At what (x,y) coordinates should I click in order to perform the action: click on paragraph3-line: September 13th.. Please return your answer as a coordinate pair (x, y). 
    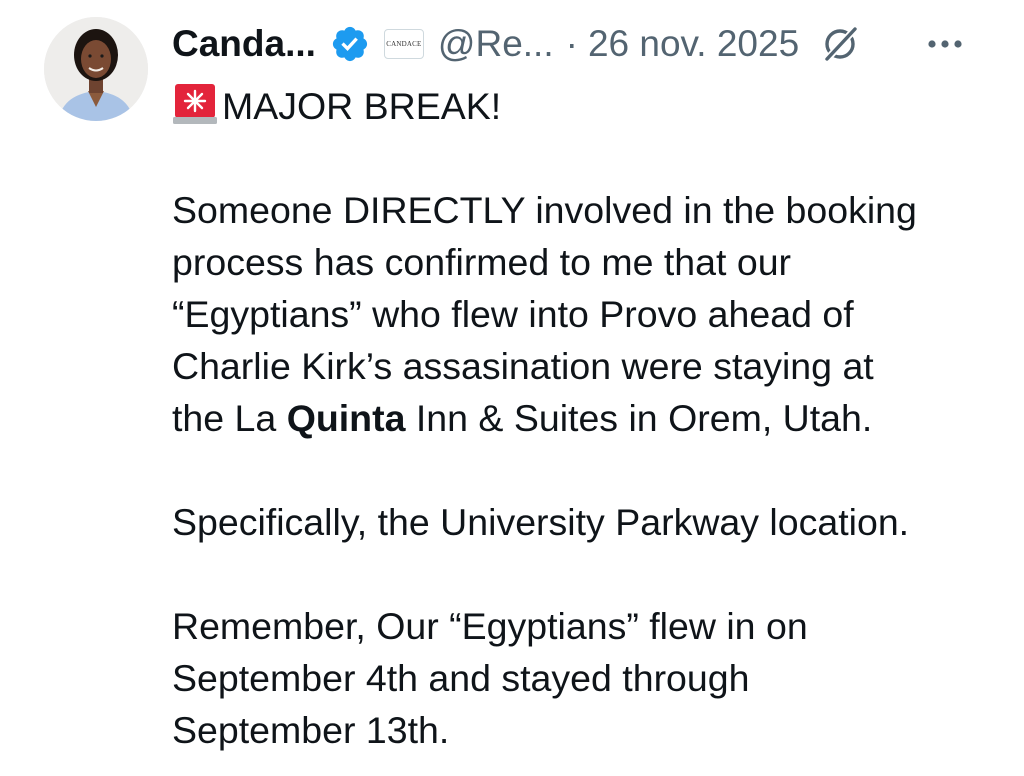
    Looking at the image, I should click on (311, 730).